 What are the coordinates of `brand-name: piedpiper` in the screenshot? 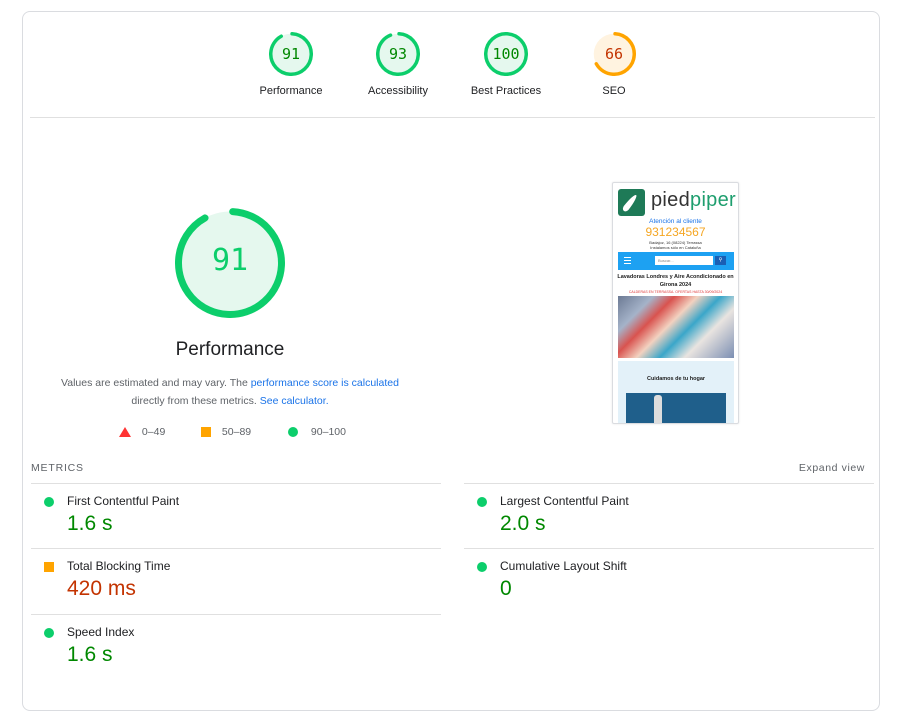 It's located at (693, 200).